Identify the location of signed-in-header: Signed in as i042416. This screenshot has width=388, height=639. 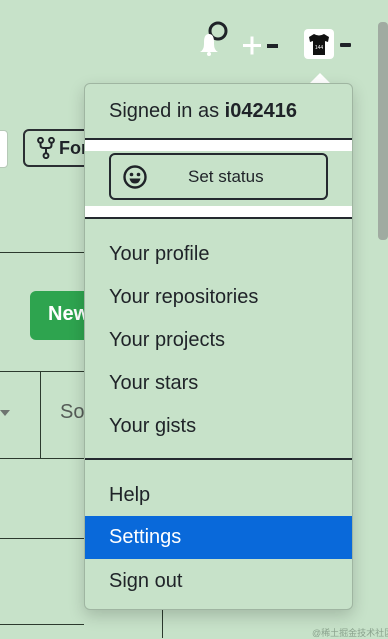
(203, 111).